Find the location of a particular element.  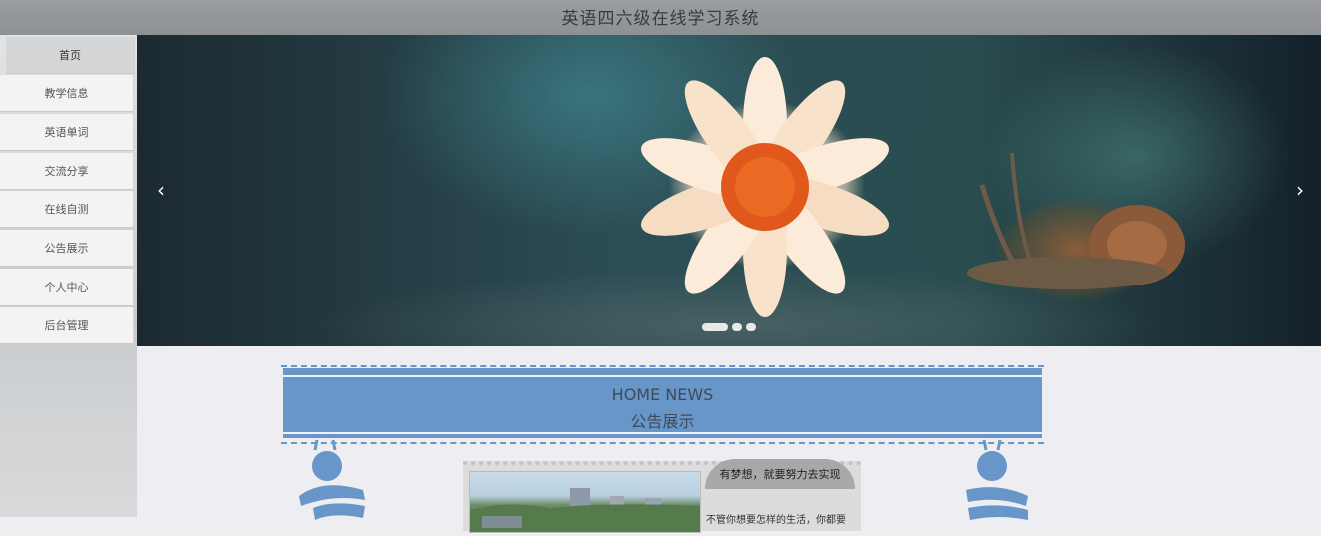

chevron-left-icon: ‹ is located at coordinates (161, 190).